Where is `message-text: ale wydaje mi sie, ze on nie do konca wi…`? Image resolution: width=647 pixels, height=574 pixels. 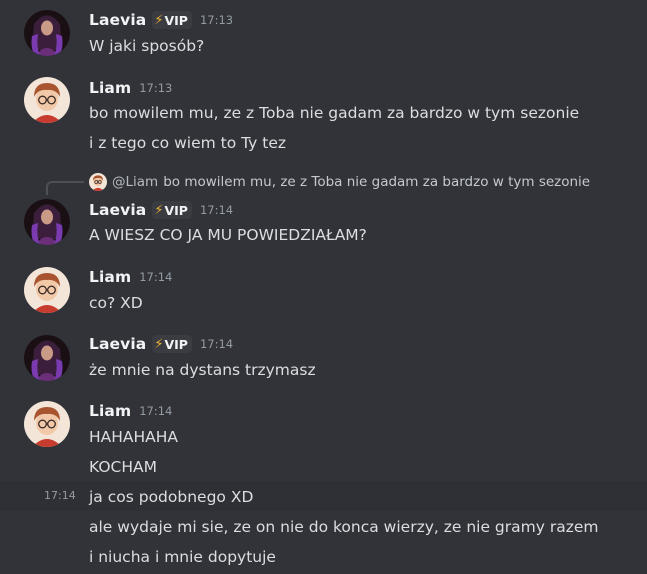
message-text: ale wydaje mi sie, ze on nie do konca wi… is located at coordinates (344, 527).